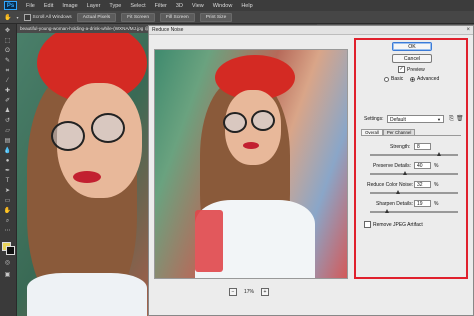 This screenshot has height=316, width=474. I want to click on reduce-color-noise-input: 32, so click(422, 184).